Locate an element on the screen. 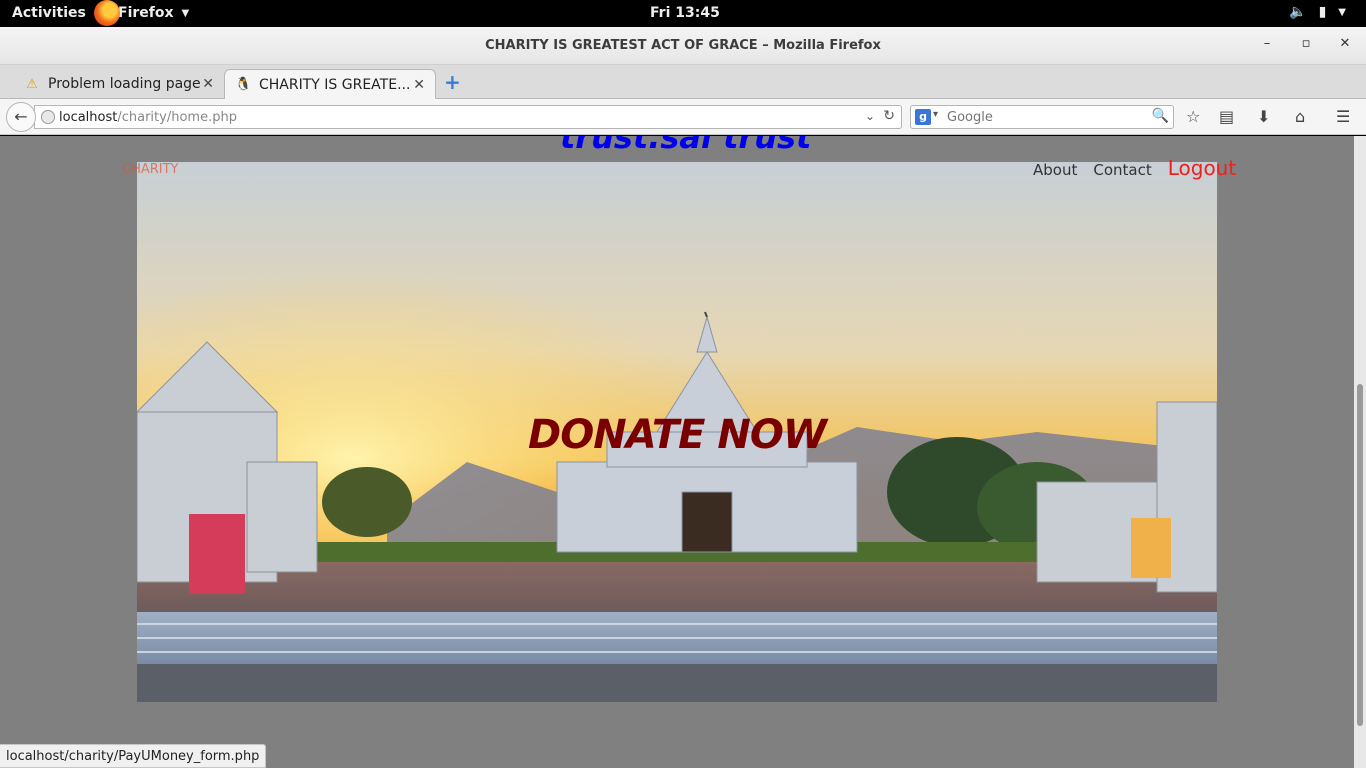 The height and width of the screenshot is (768, 1366). url-text: localhost/charity/home.php is located at coordinates (148, 117).